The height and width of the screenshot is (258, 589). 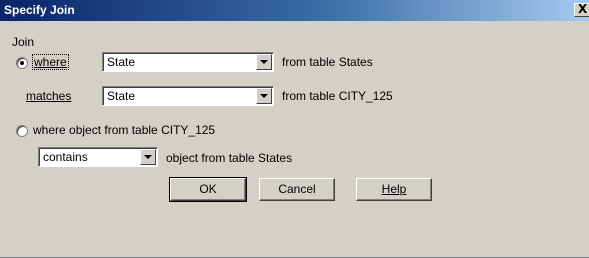 I want to click on join-group-label: Join, so click(x=23, y=42).